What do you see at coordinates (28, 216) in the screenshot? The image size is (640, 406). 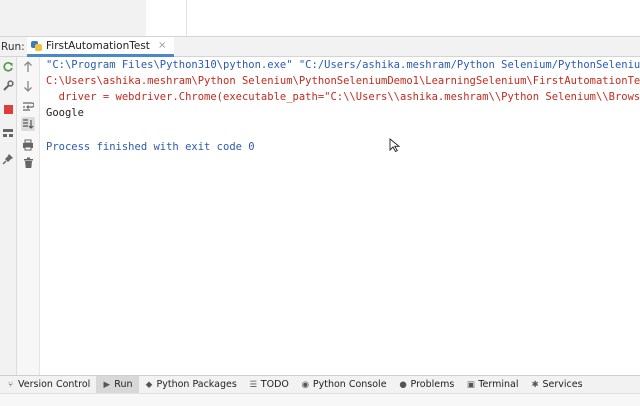 I see `run-toolbar-secondary` at bounding box center [28, 216].